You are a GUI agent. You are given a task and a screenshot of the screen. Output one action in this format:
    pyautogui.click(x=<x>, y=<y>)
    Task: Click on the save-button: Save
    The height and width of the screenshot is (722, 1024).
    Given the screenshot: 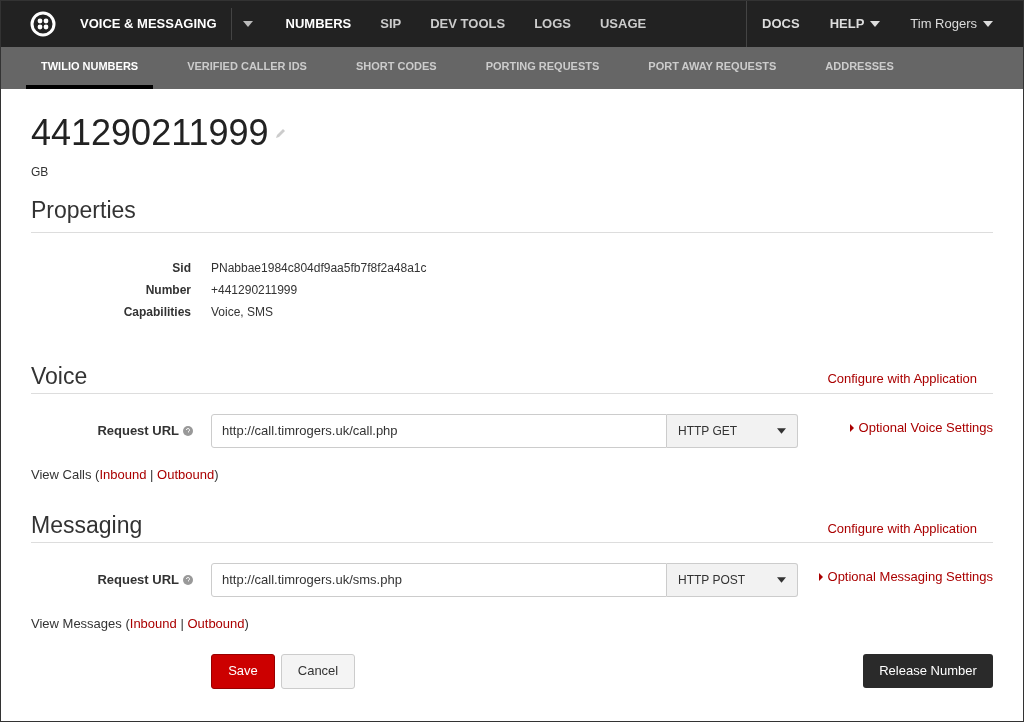 What is the action you would take?
    pyautogui.click(x=243, y=671)
    